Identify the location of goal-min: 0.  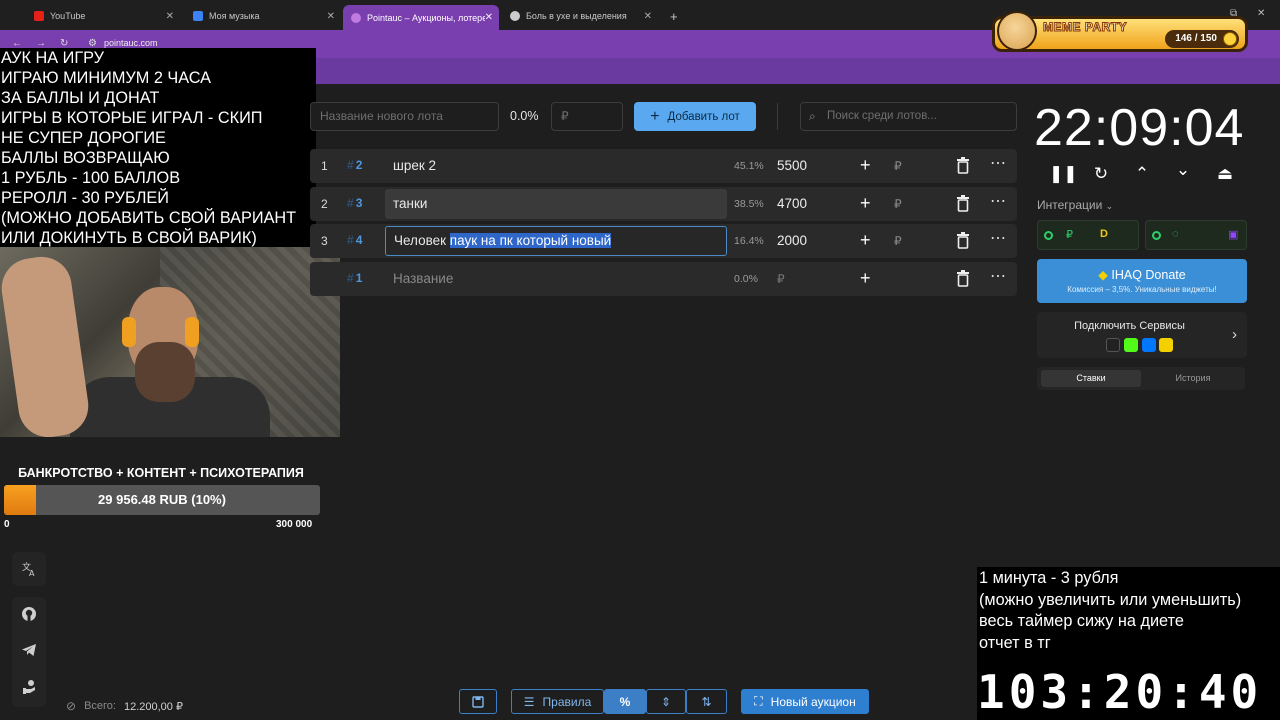
(7, 524).